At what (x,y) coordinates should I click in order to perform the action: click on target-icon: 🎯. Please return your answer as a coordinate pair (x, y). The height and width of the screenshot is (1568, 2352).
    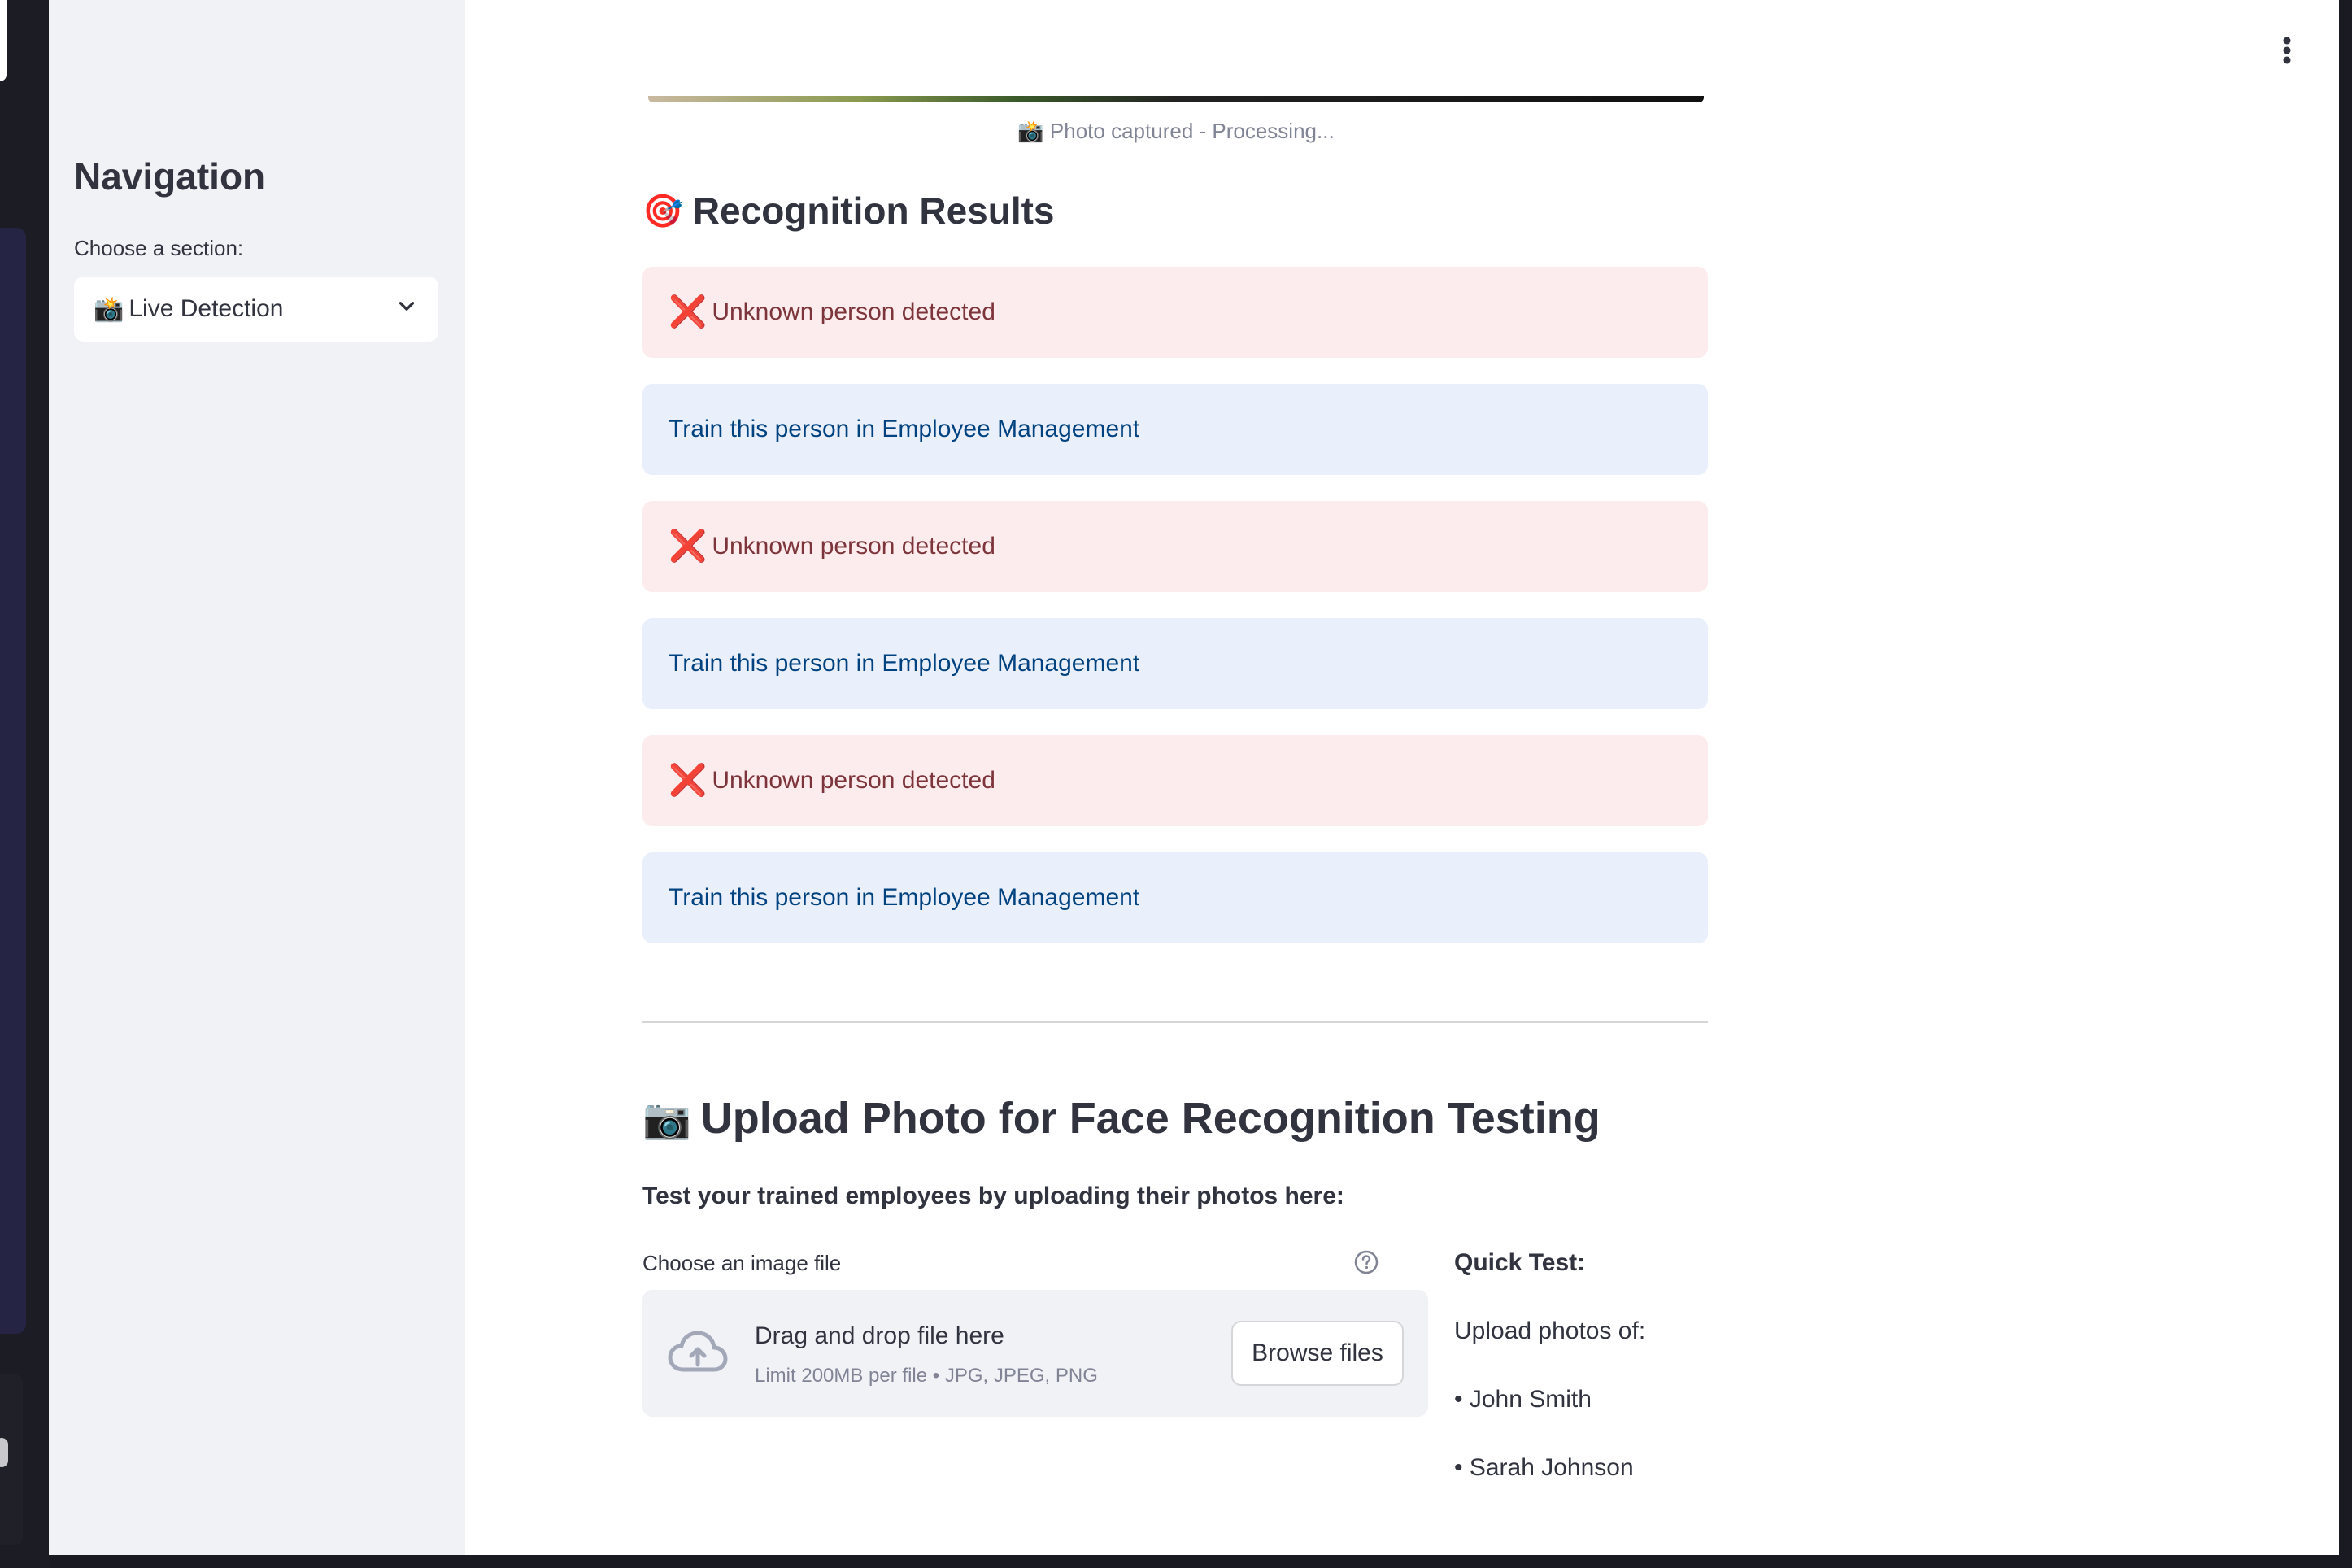
    Looking at the image, I should click on (662, 211).